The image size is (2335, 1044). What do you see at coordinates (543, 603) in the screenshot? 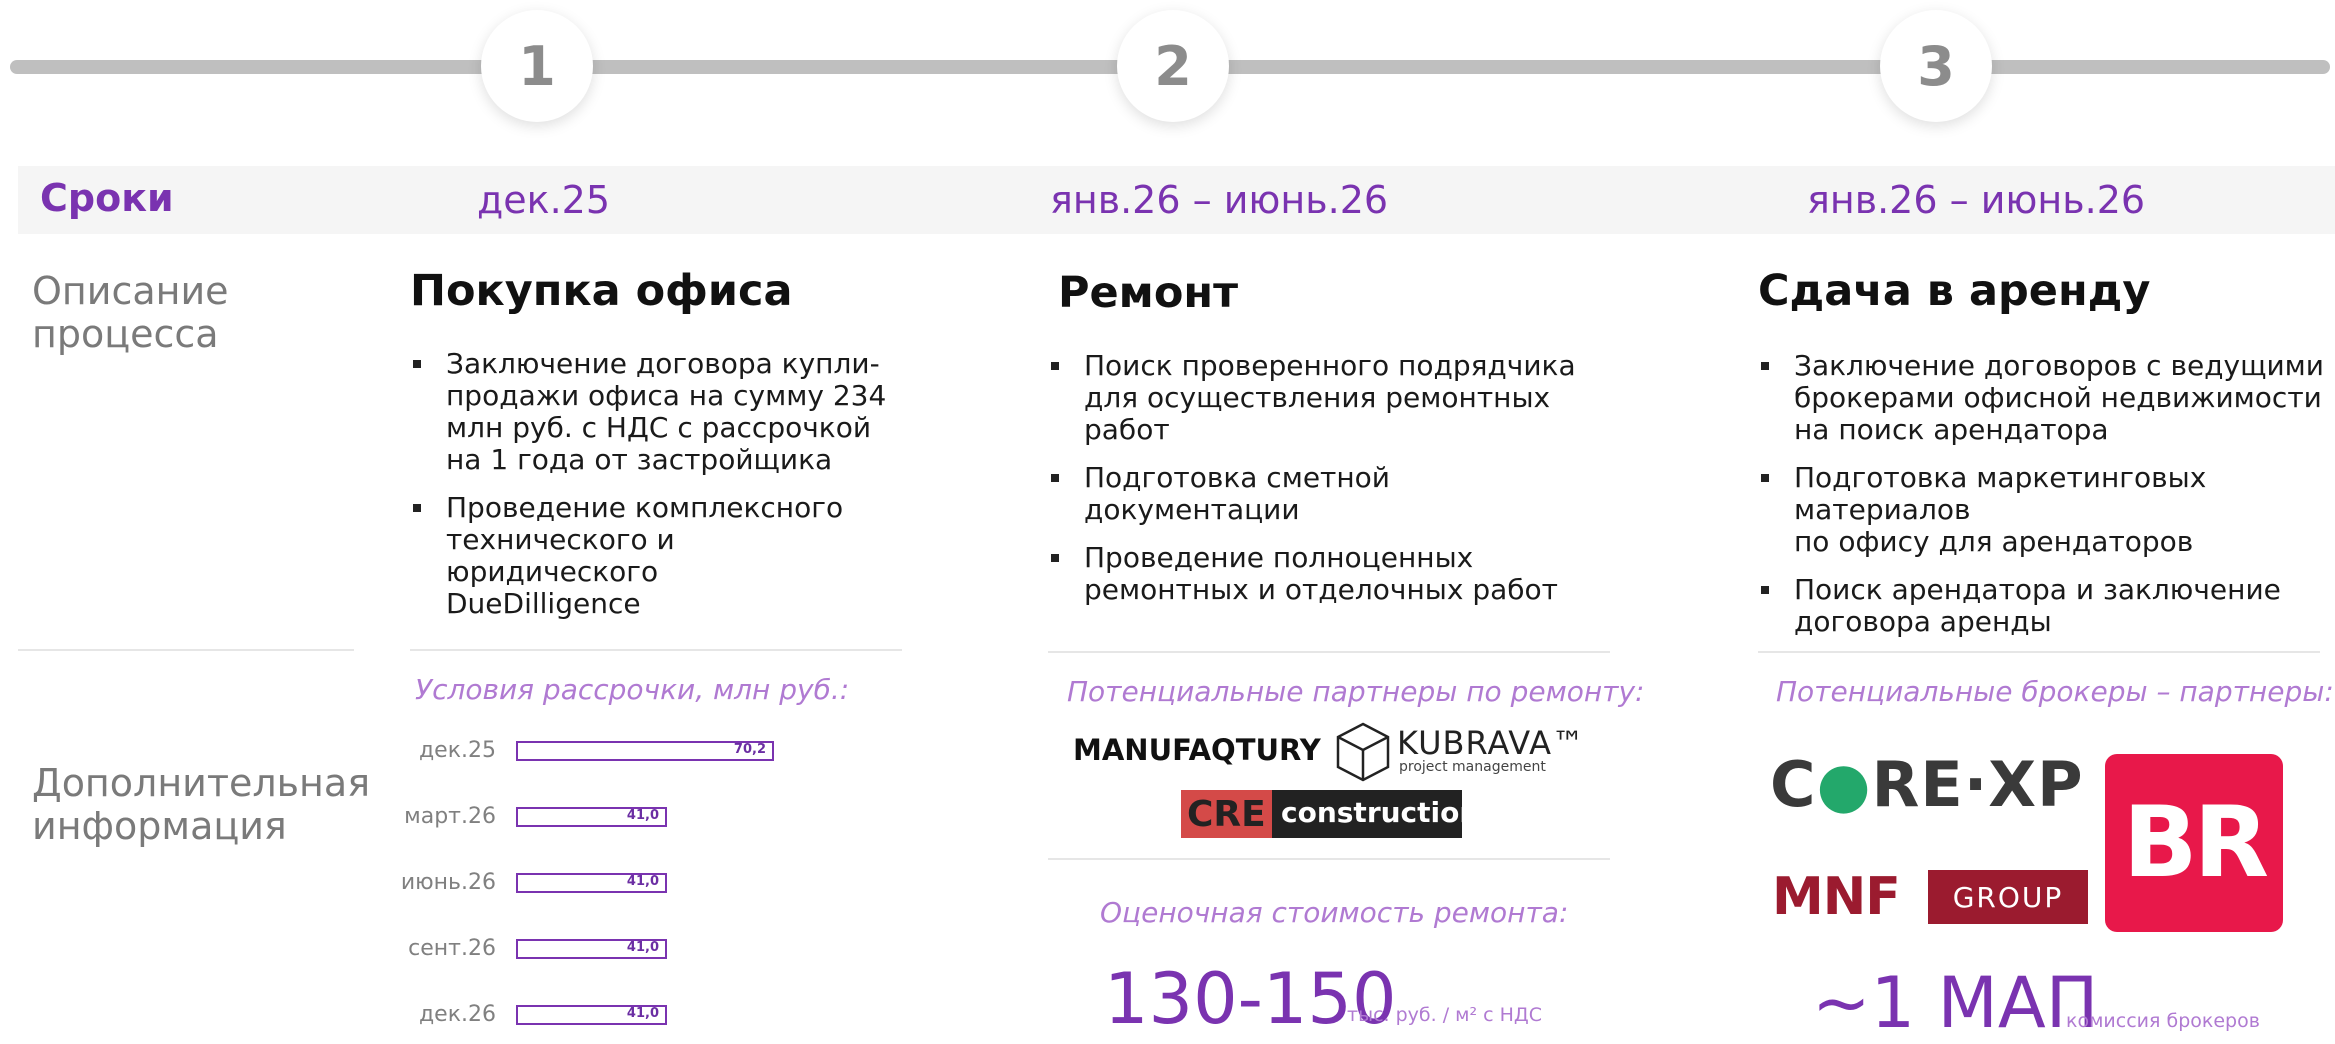
I see `bullet-line: DueDilligence` at bounding box center [543, 603].